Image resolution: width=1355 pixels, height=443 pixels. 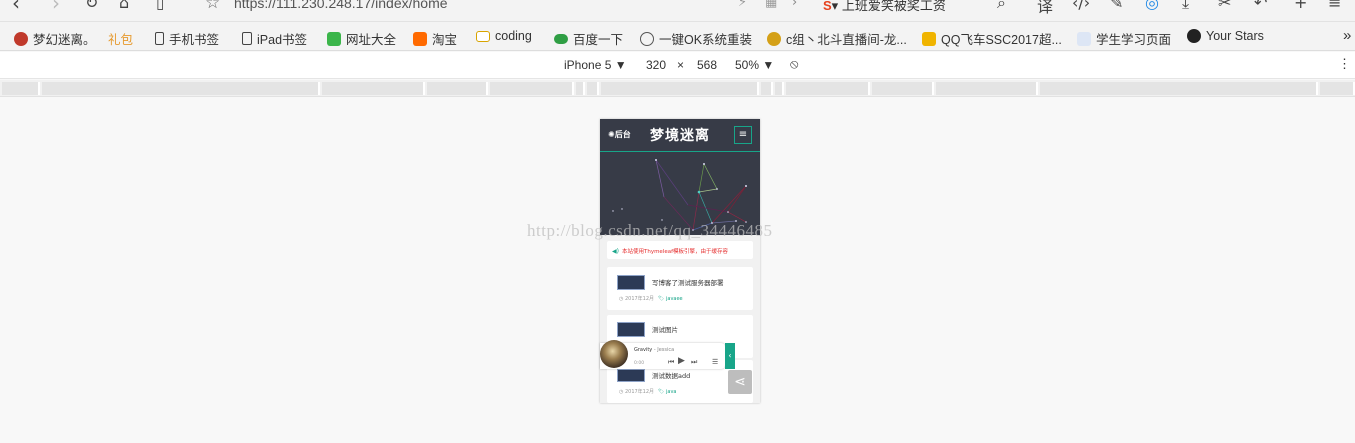 What do you see at coordinates (1081, 6) in the screenshot?
I see `devtools-icon: ‹/›` at bounding box center [1081, 6].